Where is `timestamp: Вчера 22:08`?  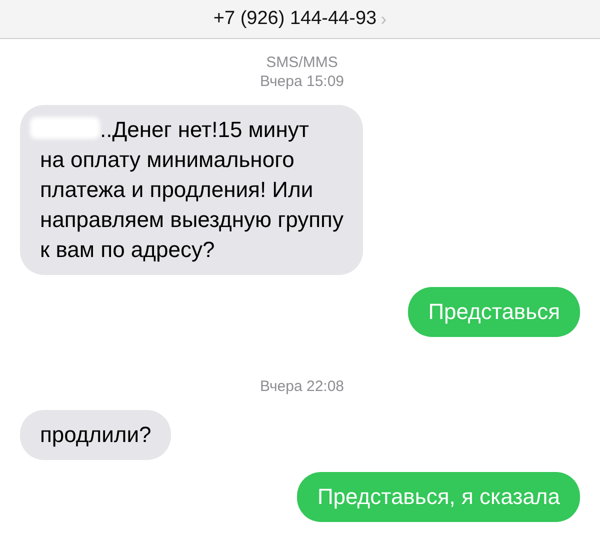
timestamp: Вчера 22:08 is located at coordinates (302, 386).